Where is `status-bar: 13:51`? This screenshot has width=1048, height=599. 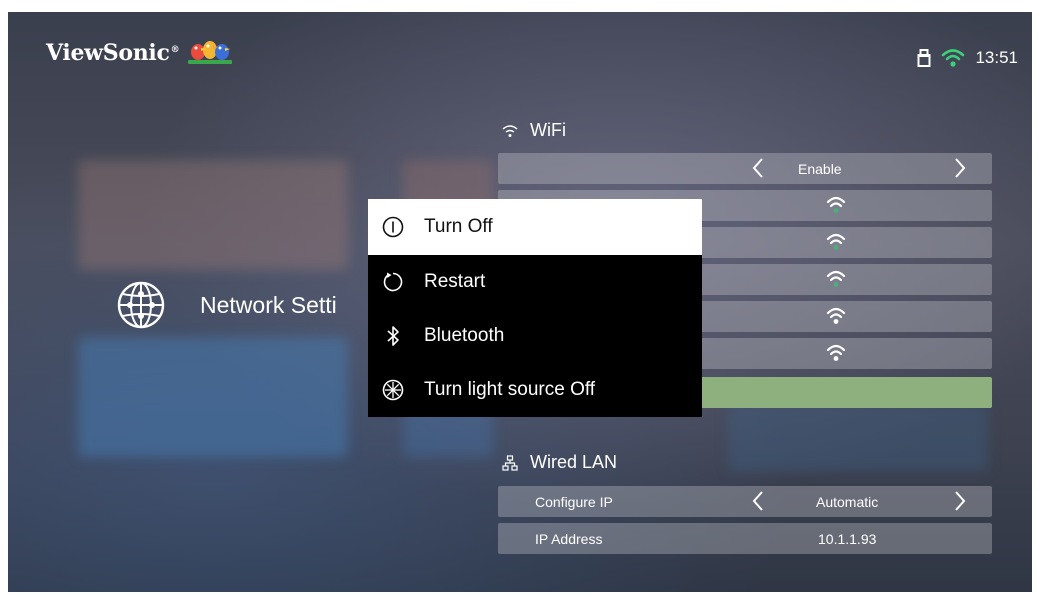 status-bar: 13:51 is located at coordinates (967, 58).